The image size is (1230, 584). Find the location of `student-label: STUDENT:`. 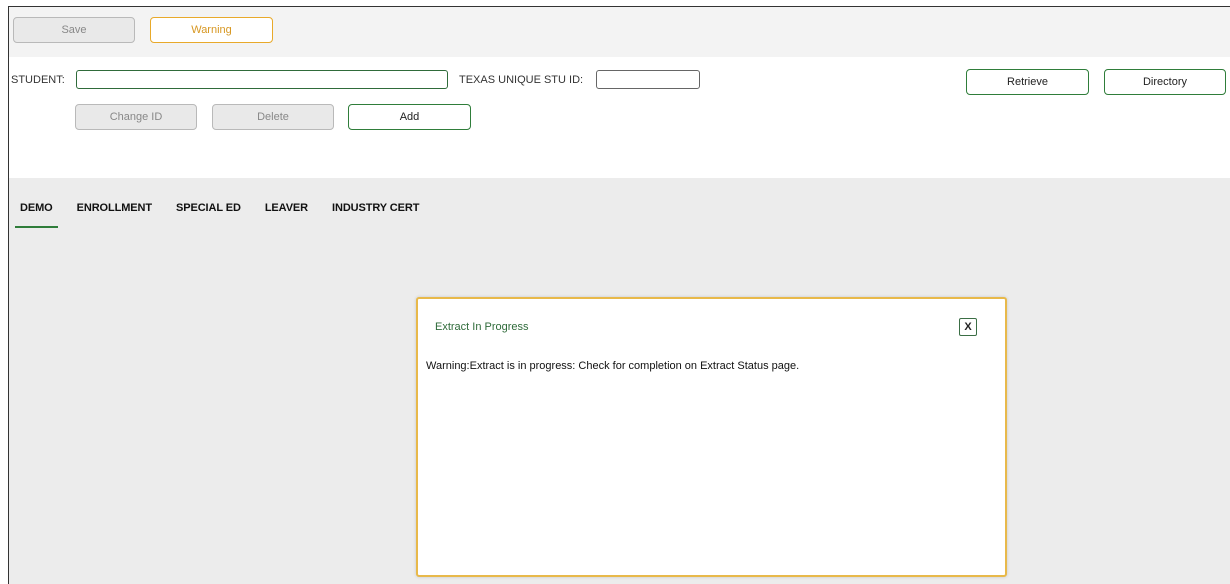

student-label: STUDENT: is located at coordinates (38, 80).